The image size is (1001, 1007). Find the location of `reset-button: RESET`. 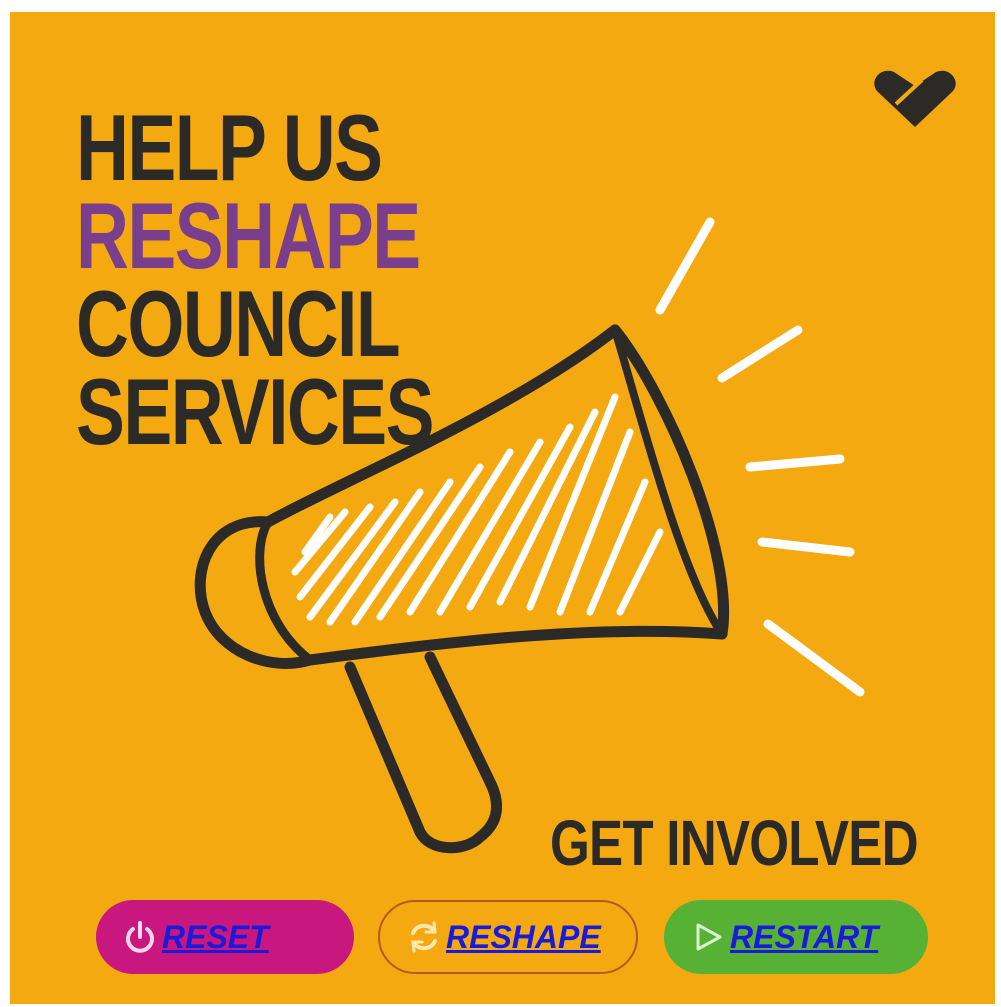

reset-button: RESET is located at coordinates (225, 937).